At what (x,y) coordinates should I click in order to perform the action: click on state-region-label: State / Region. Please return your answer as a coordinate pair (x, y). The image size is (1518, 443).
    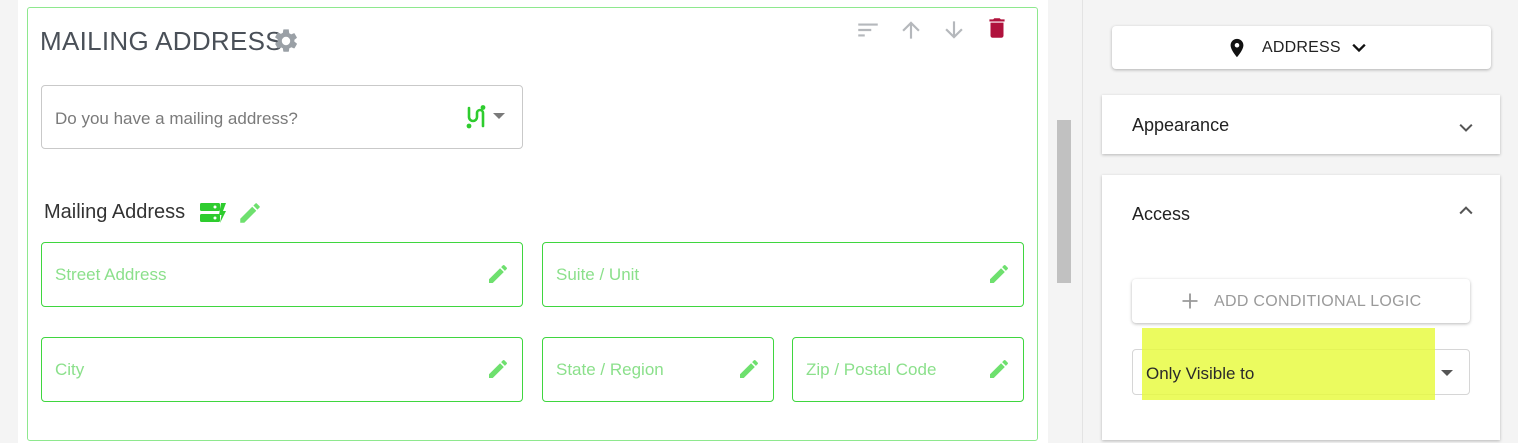
    Looking at the image, I should click on (610, 369).